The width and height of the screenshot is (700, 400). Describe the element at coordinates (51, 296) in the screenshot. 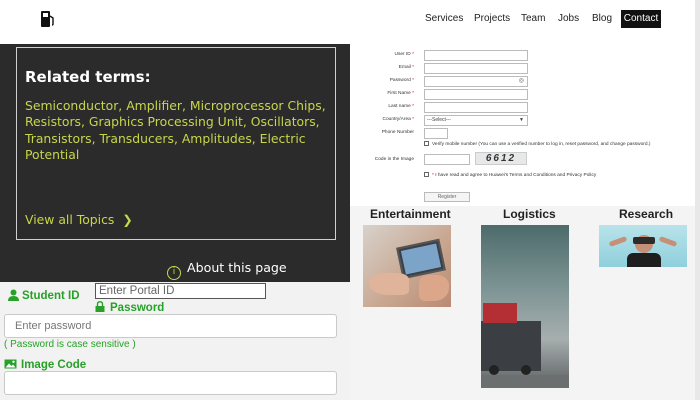

I see `student-id-label: Student ID` at that location.